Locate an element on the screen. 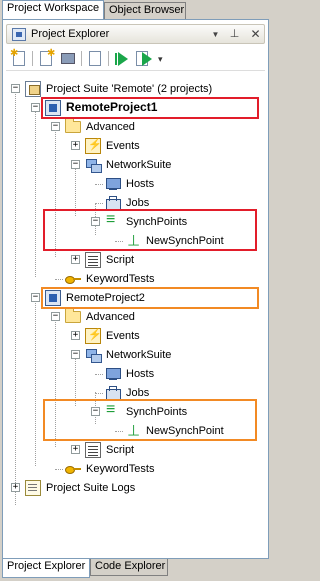 This screenshot has height=581, width=320. tab-code-explorer: Code Explorer is located at coordinates (129, 567).